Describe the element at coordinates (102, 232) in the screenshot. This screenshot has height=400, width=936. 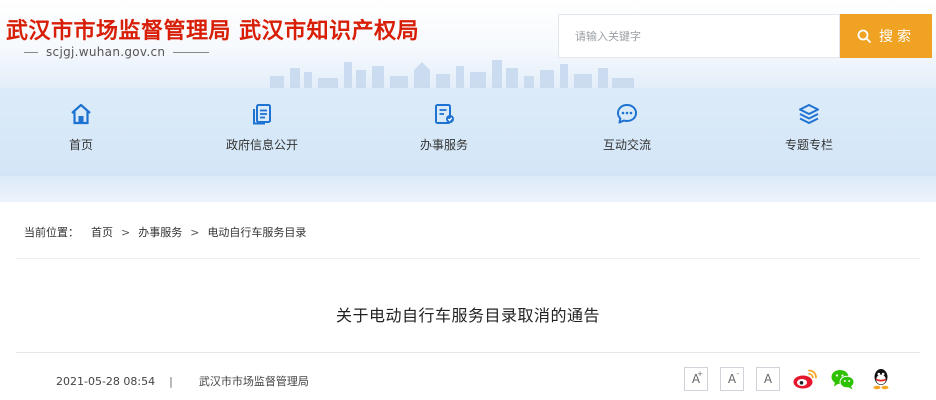
I see `breadcrumb-home-link: 首页` at that location.